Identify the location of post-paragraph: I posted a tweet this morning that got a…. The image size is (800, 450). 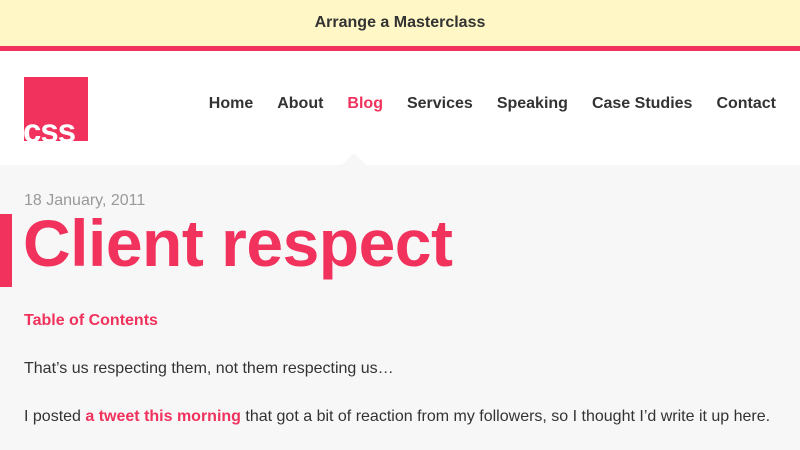
(397, 417).